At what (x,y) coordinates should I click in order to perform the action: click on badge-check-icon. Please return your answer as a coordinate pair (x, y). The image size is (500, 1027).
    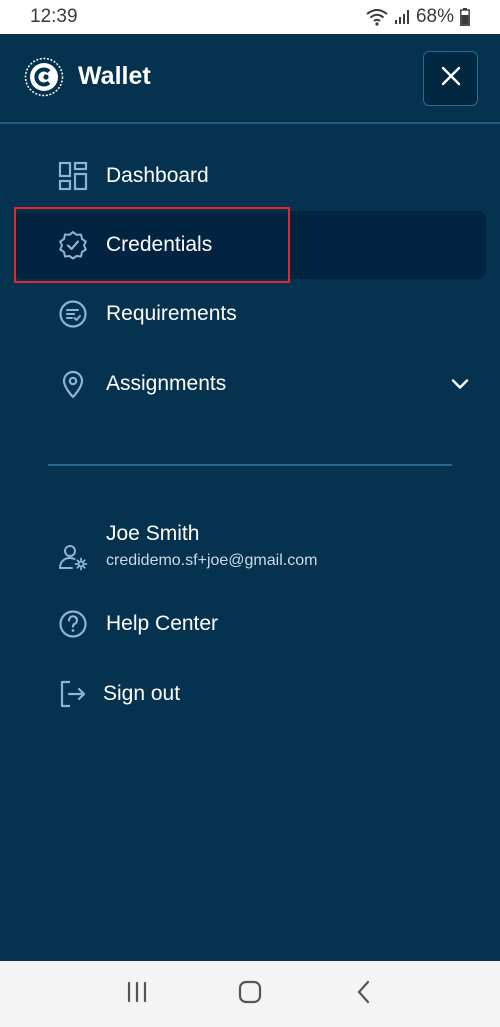
    Looking at the image, I should click on (73, 245).